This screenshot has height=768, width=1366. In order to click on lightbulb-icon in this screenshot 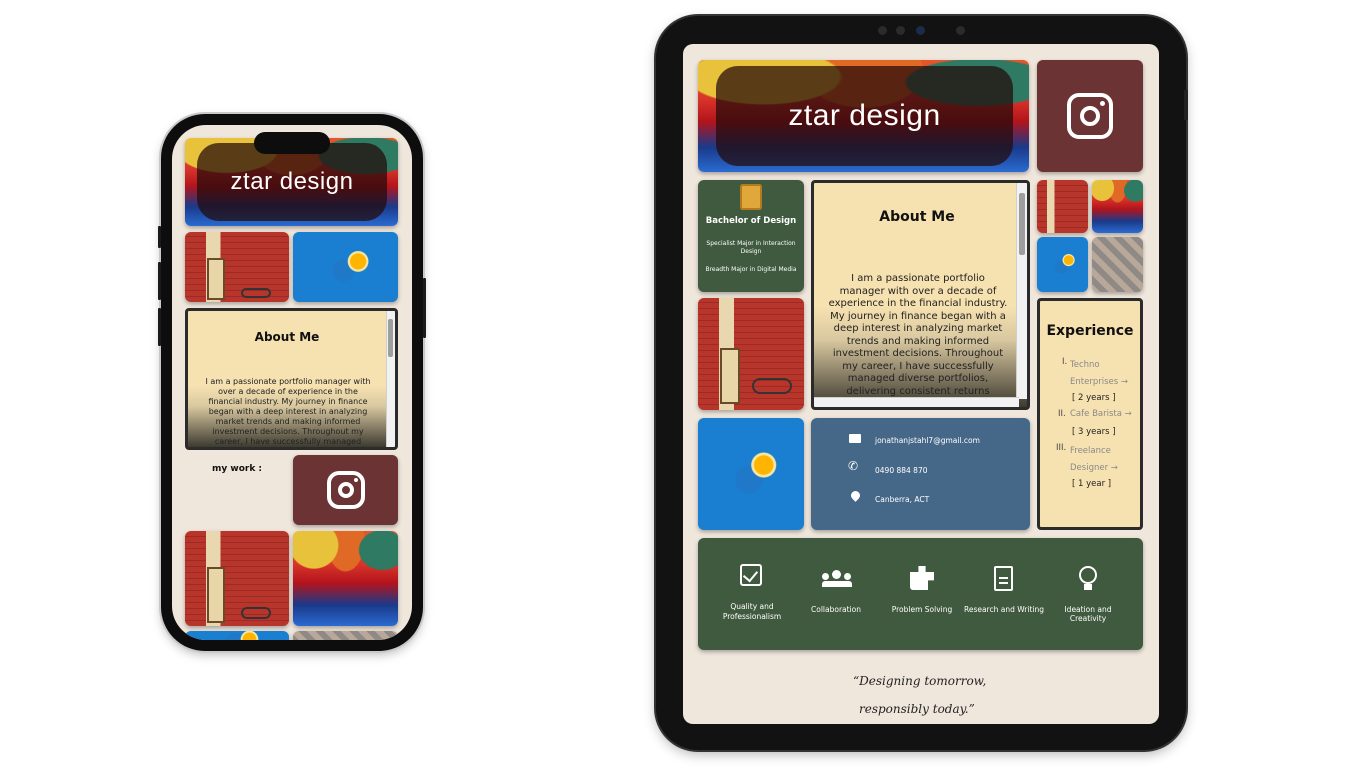, I will do `click(1088, 578)`.